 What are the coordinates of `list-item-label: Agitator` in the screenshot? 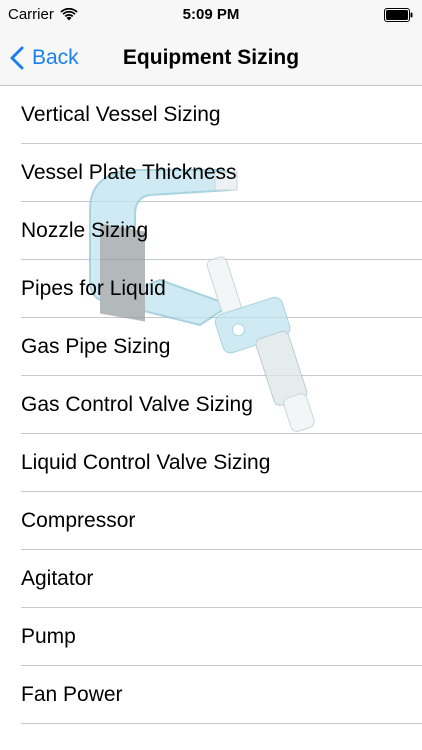 It's located at (57, 578).